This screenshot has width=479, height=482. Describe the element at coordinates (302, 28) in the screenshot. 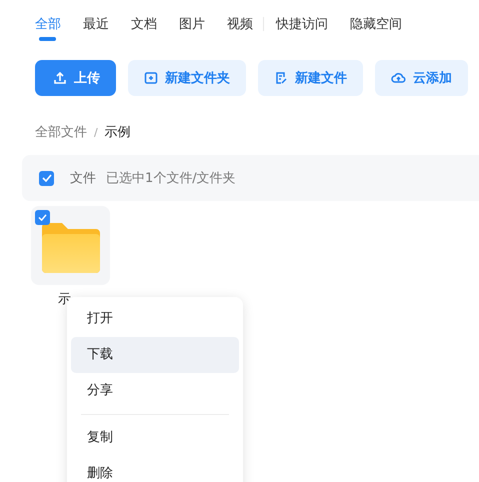

I see `tab: 快捷访问` at that location.